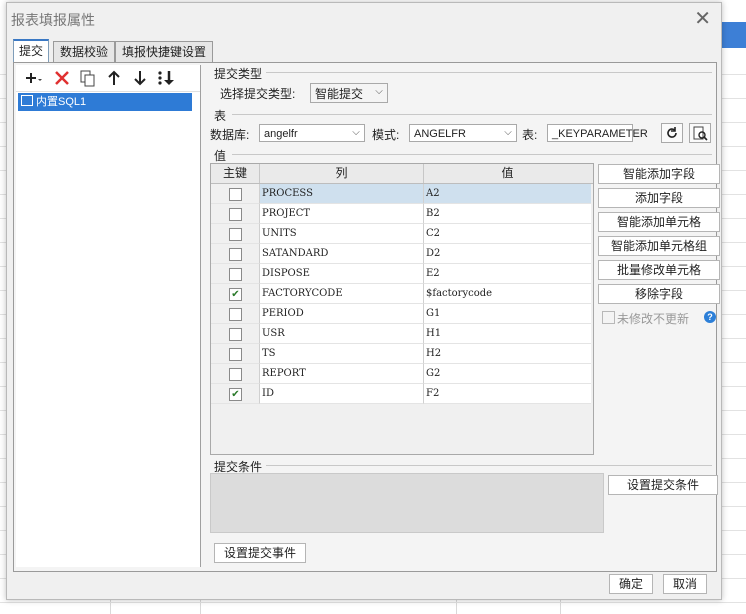 This screenshot has width=746, height=614. I want to click on submit-type-label: 选择提交类型:, so click(258, 94).